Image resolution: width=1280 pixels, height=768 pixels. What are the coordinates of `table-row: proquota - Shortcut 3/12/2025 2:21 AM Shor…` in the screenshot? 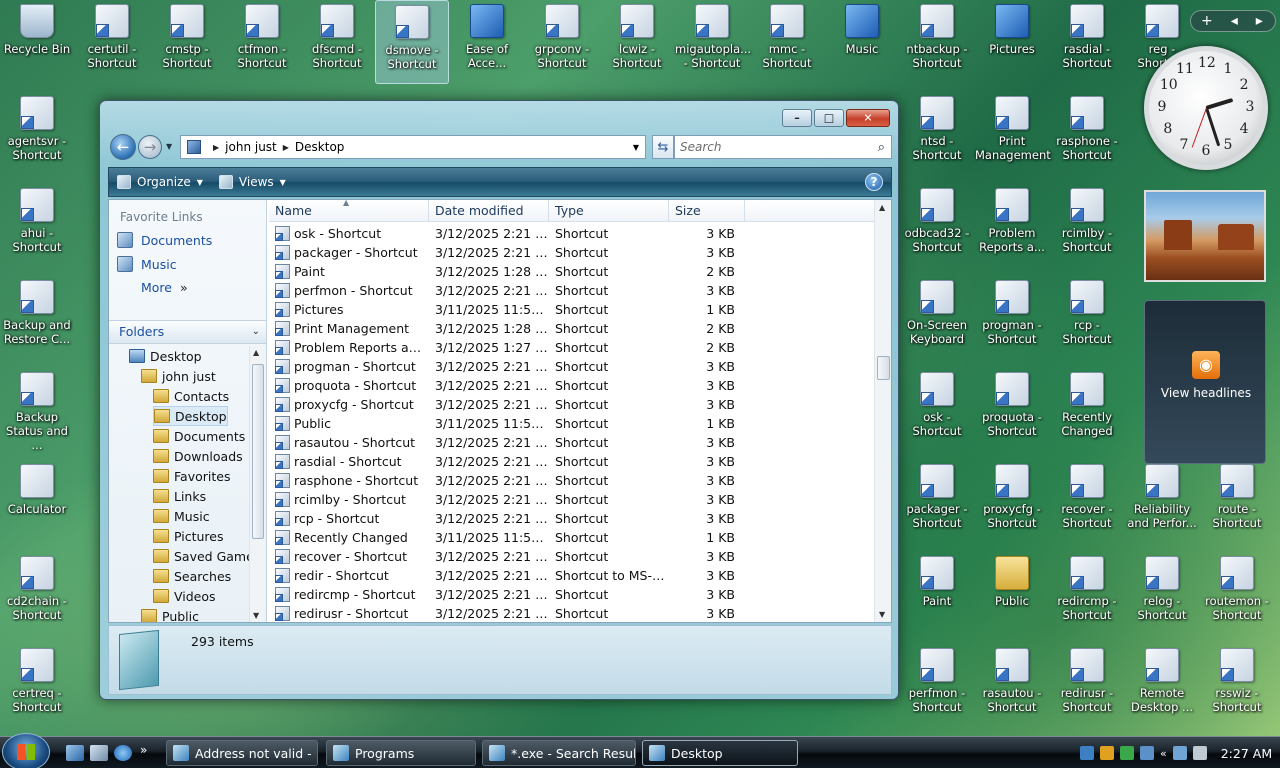 It's located at (572, 385).